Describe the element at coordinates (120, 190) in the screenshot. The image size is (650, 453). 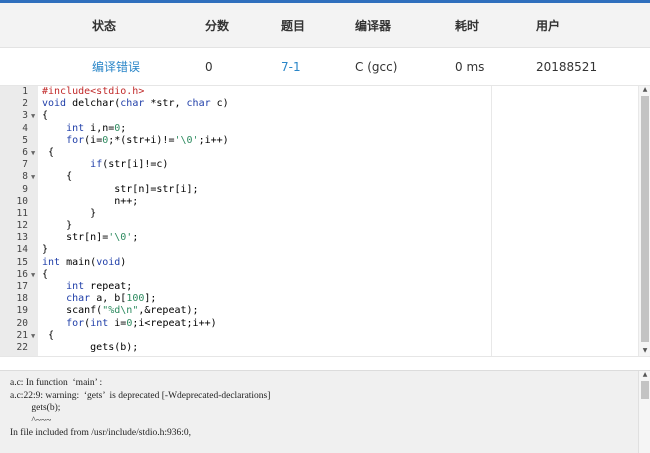
I see `code-text: str[n]=str[i];` at that location.